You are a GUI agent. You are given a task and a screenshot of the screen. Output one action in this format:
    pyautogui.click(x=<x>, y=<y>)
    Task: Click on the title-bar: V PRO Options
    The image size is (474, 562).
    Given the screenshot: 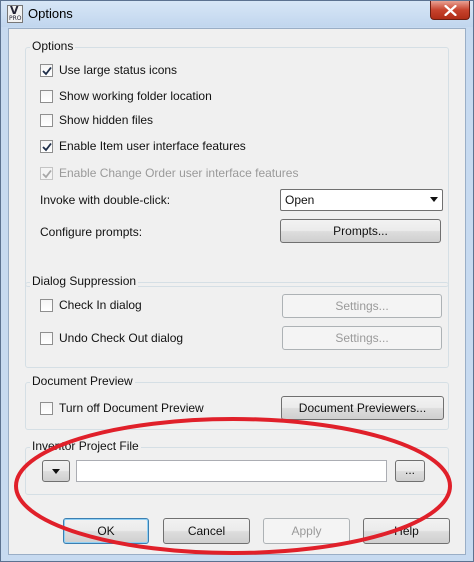 What is the action you would take?
    pyautogui.click(x=237, y=14)
    